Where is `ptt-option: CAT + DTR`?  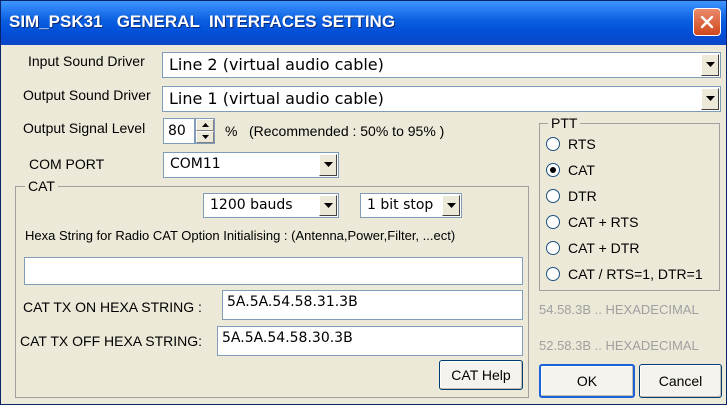
ptt-option: CAT + DTR is located at coordinates (592, 248).